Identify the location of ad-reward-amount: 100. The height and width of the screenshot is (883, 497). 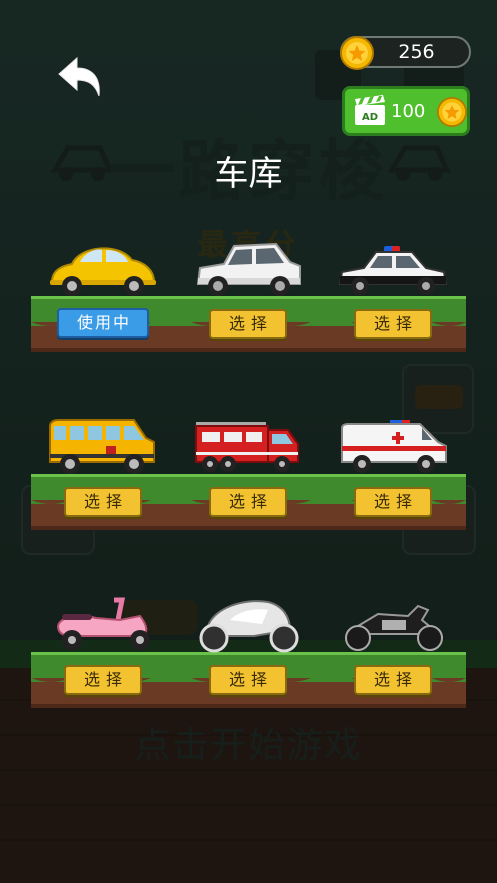
(408, 111).